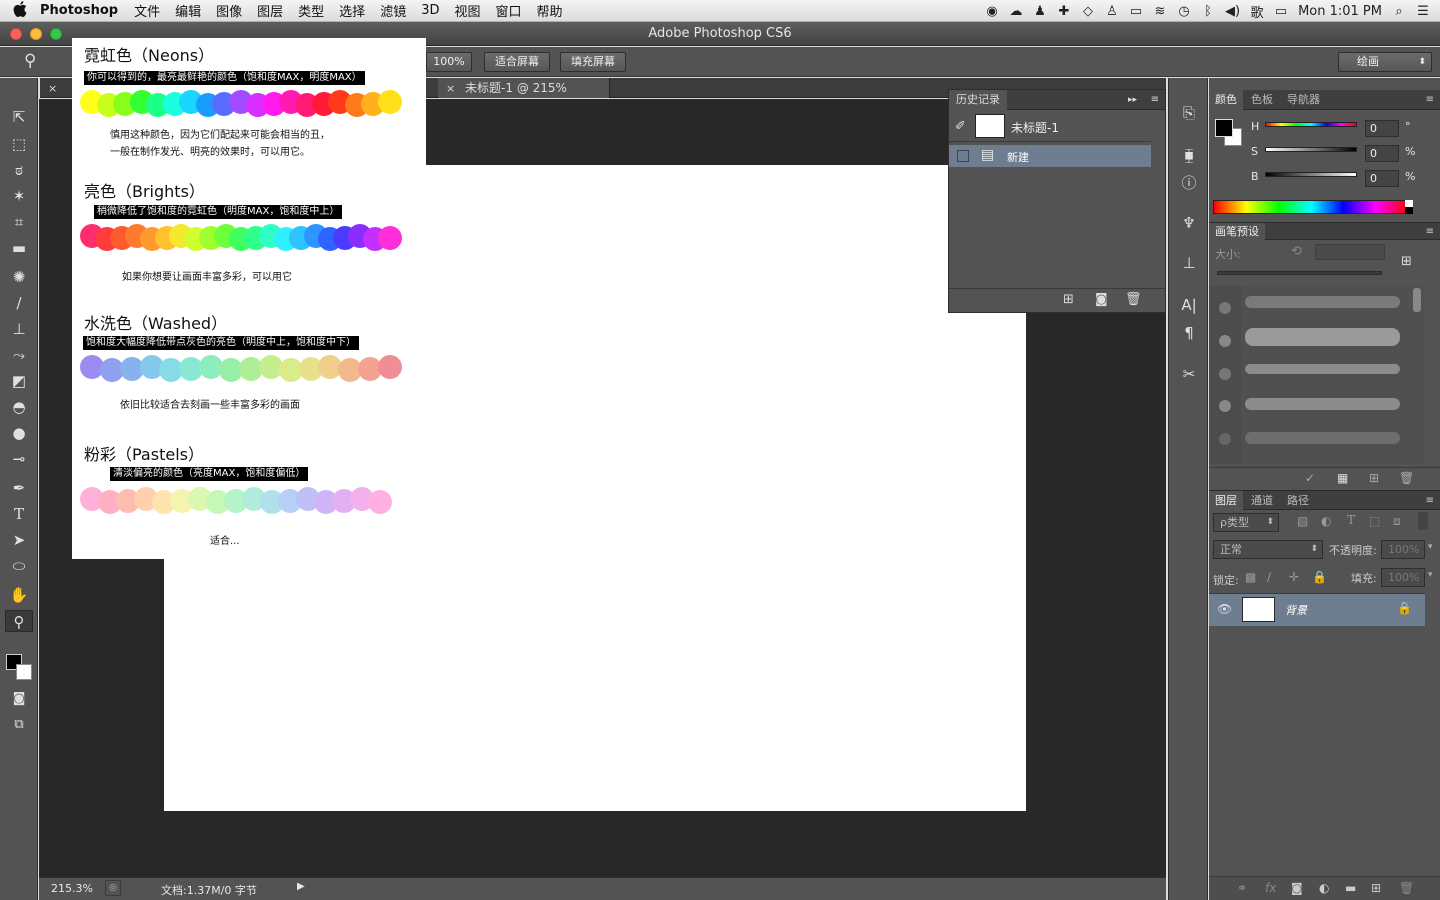  Describe the element at coordinates (1226, 100) in the screenshot. I see `tab-color: 颜色` at that location.